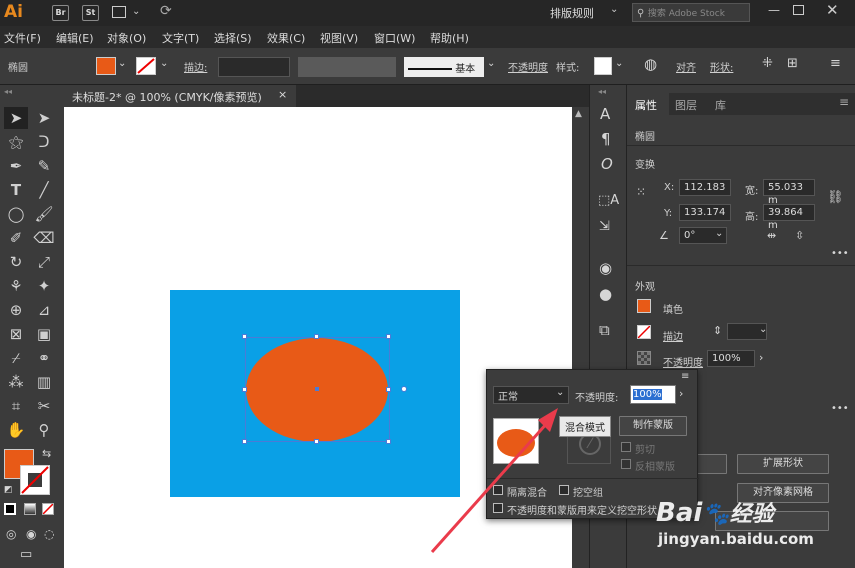  Describe the element at coordinates (233, 38) in the screenshot. I see `menu-select: 选择(S)` at that location.